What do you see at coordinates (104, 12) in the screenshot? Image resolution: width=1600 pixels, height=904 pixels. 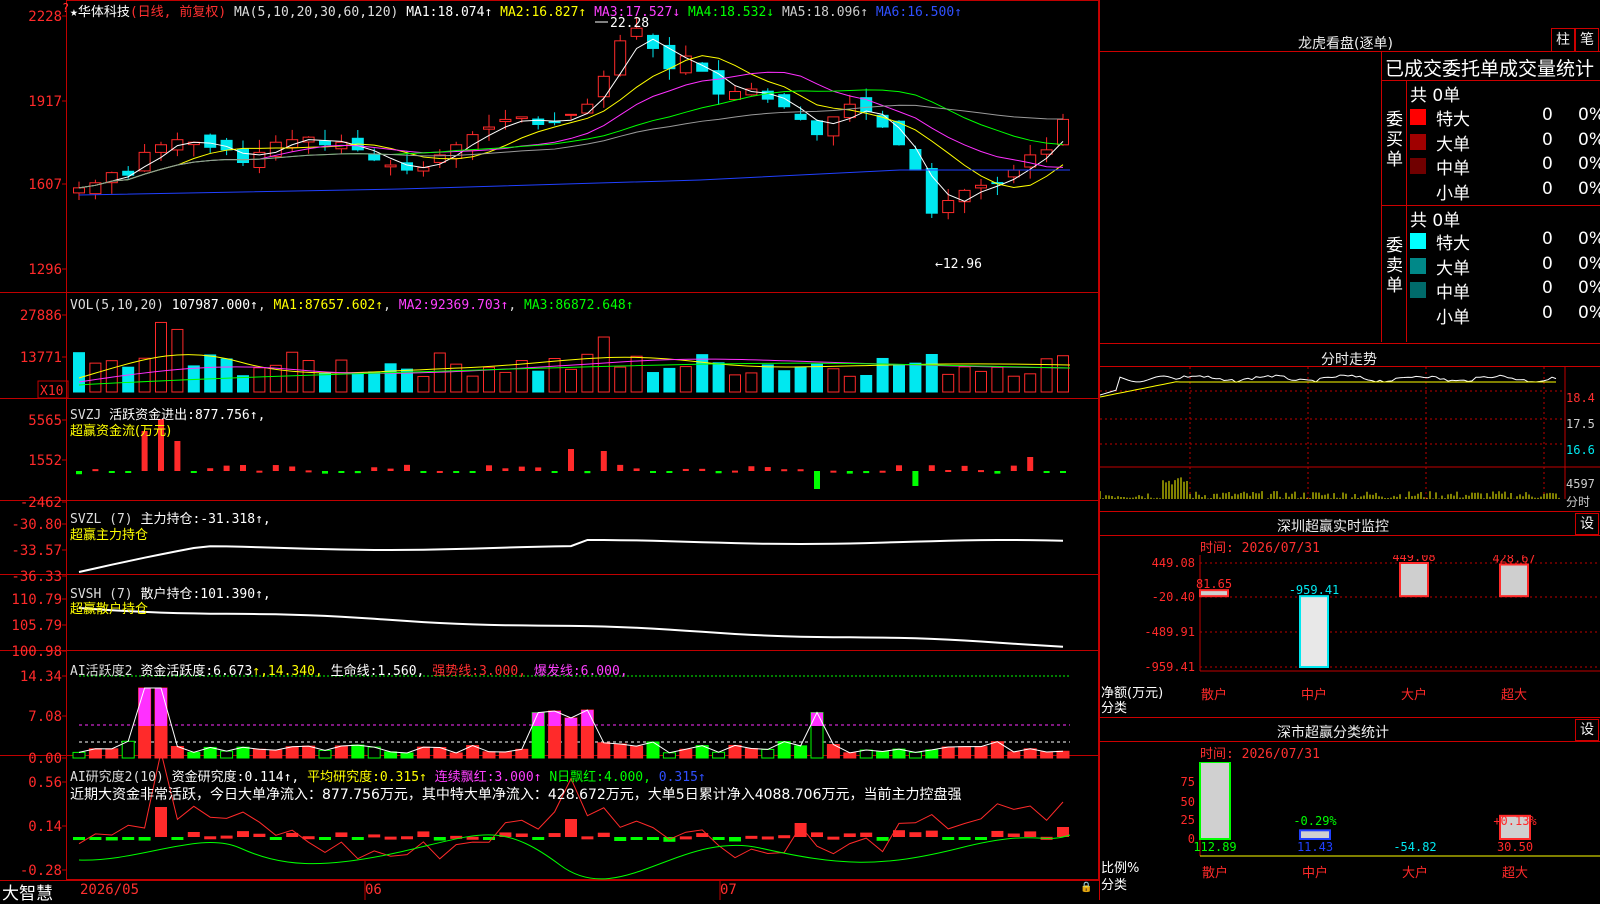 I see `stock-name: 华体科技` at bounding box center [104, 12].